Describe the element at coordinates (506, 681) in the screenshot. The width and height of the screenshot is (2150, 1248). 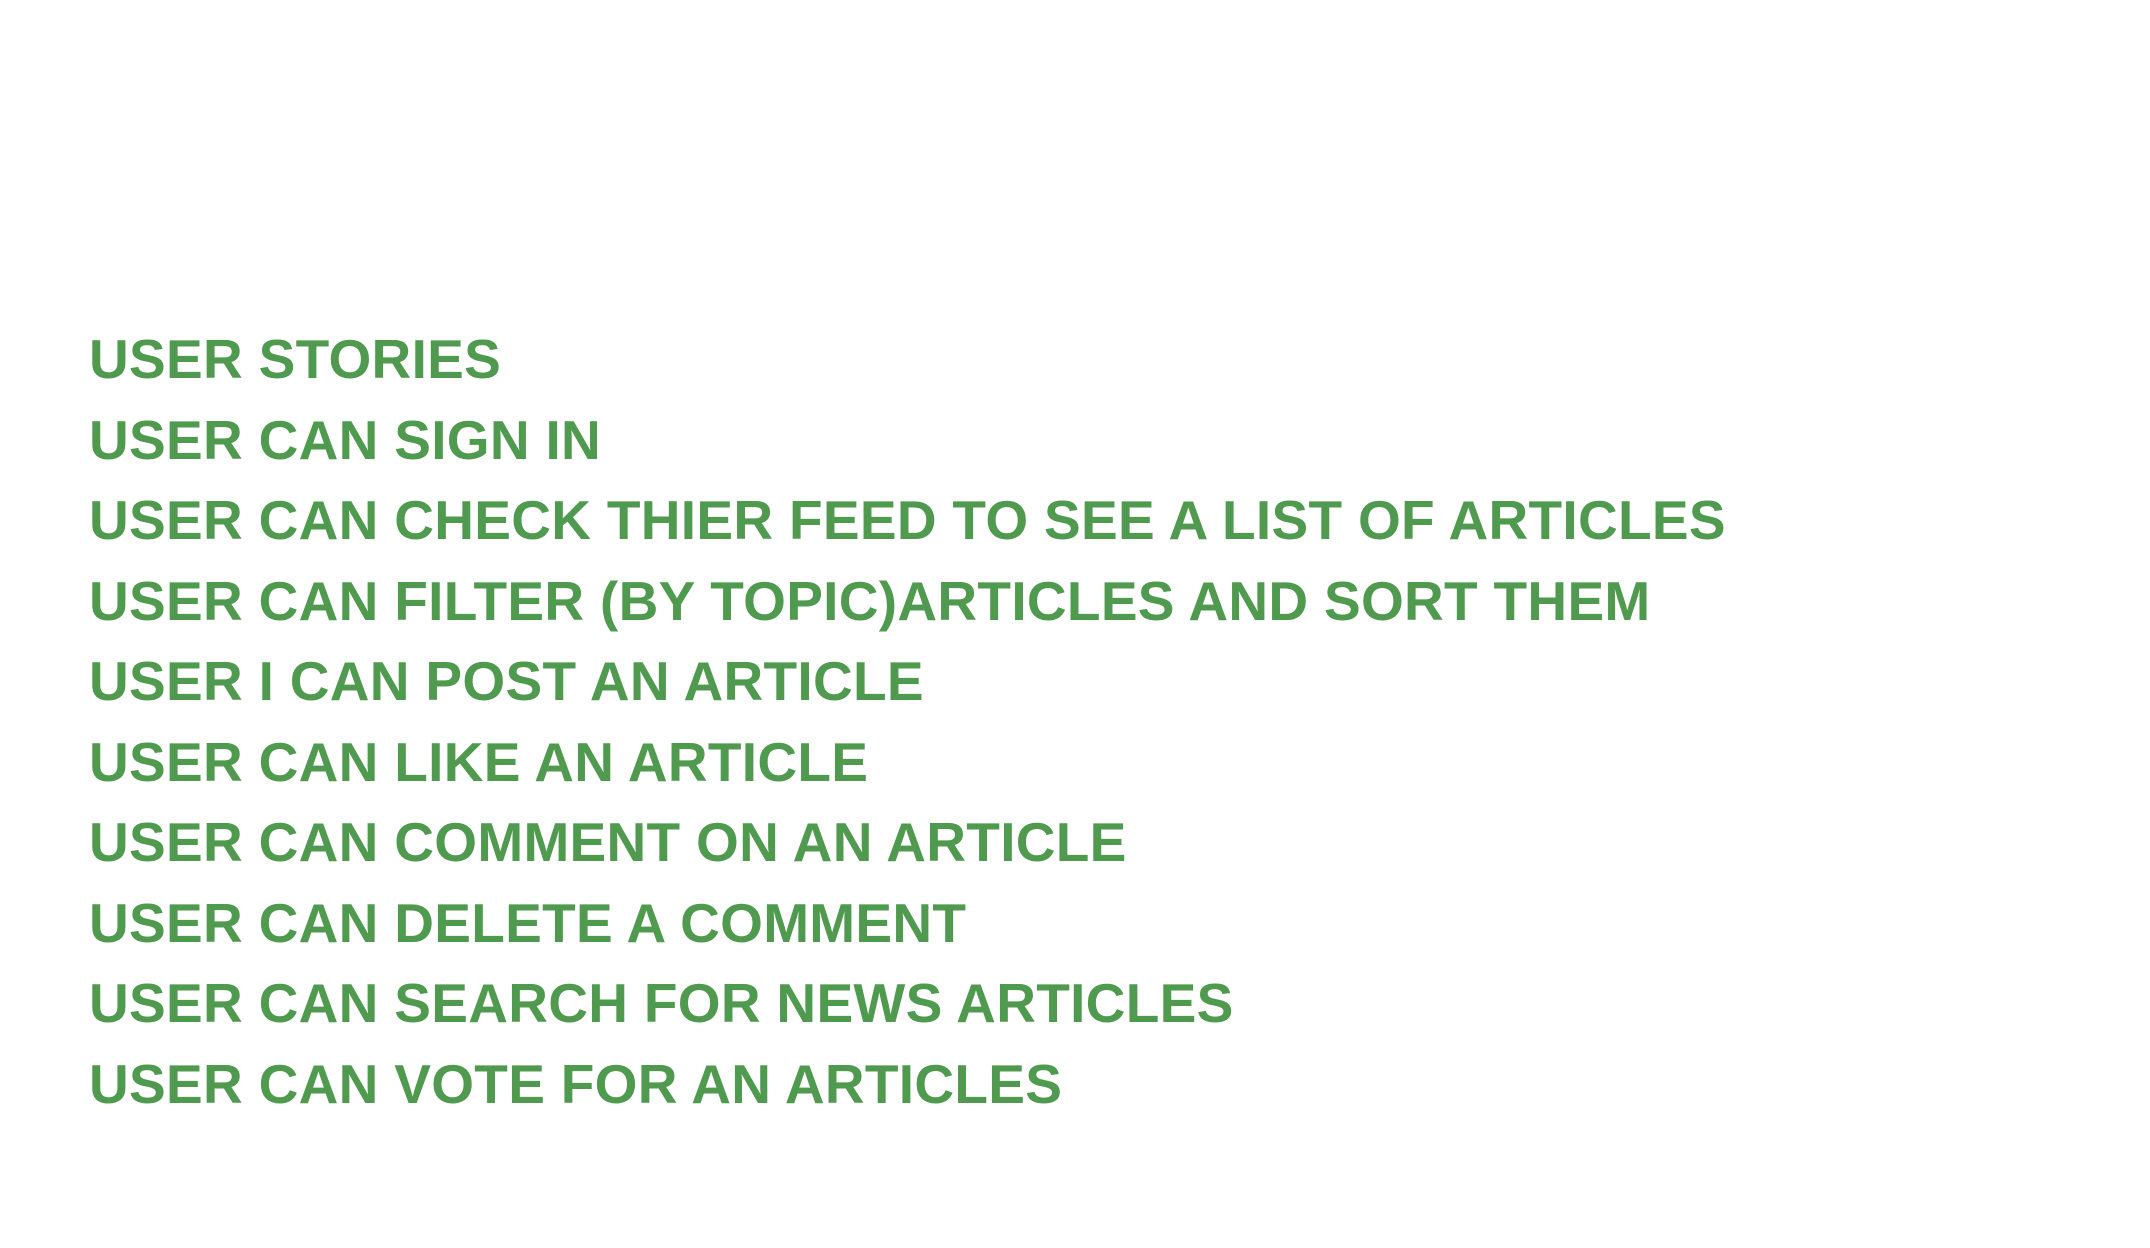
I see `story-post-article: USER I CAN POST AN ARTICLE` at that location.